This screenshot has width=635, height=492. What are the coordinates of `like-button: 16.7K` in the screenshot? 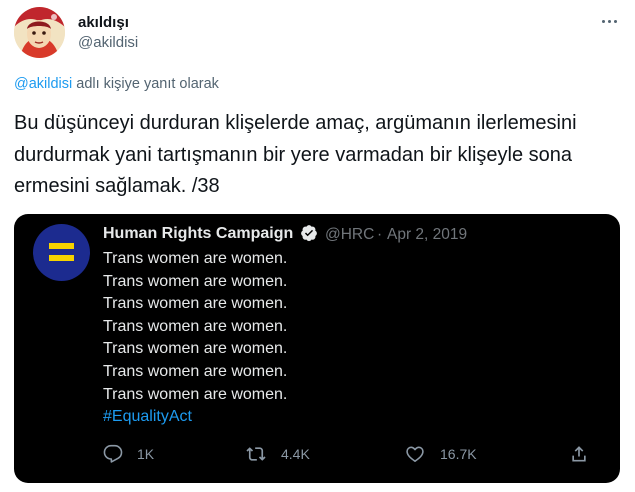 It's located at (440, 454).